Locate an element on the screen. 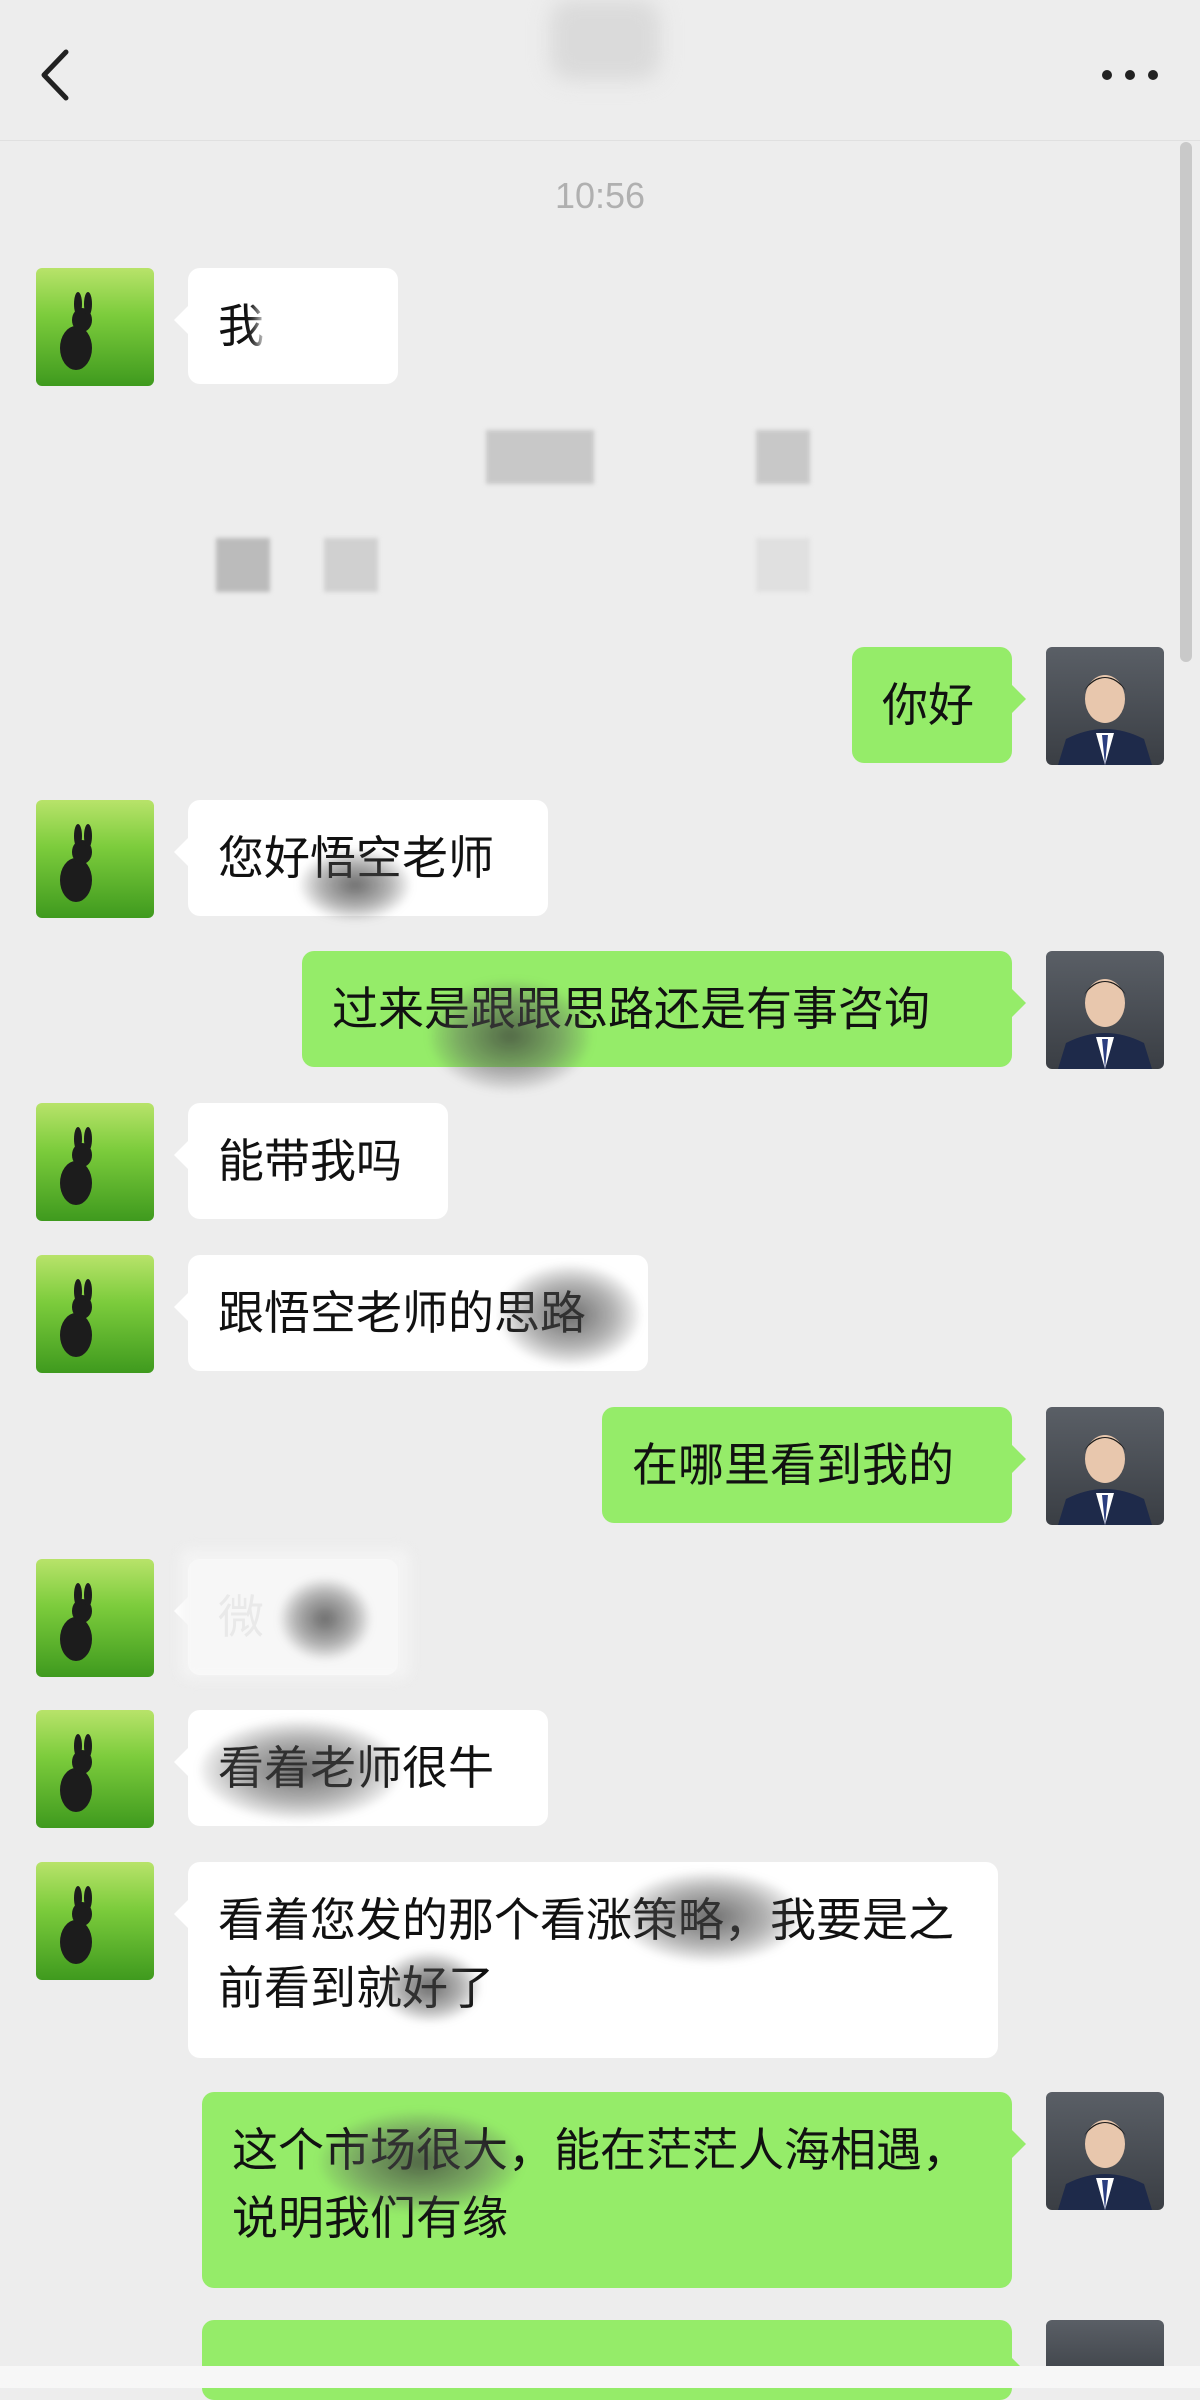  message-bubble: 能带我吗 is located at coordinates (311, 1161).